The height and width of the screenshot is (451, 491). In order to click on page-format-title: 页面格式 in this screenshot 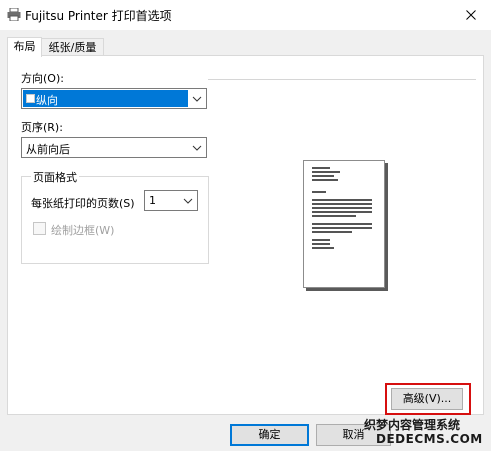, I will do `click(55, 177)`.